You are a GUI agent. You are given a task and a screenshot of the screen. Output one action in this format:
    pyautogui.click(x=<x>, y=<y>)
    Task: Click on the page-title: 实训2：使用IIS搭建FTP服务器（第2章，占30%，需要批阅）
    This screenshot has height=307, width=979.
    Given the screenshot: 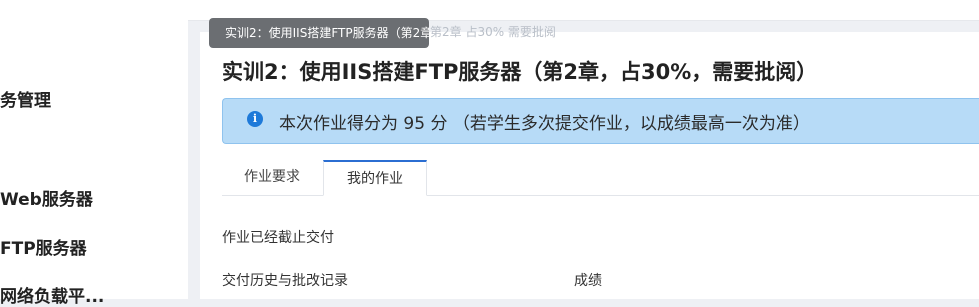 What is the action you would take?
    pyautogui.click(x=520, y=72)
    